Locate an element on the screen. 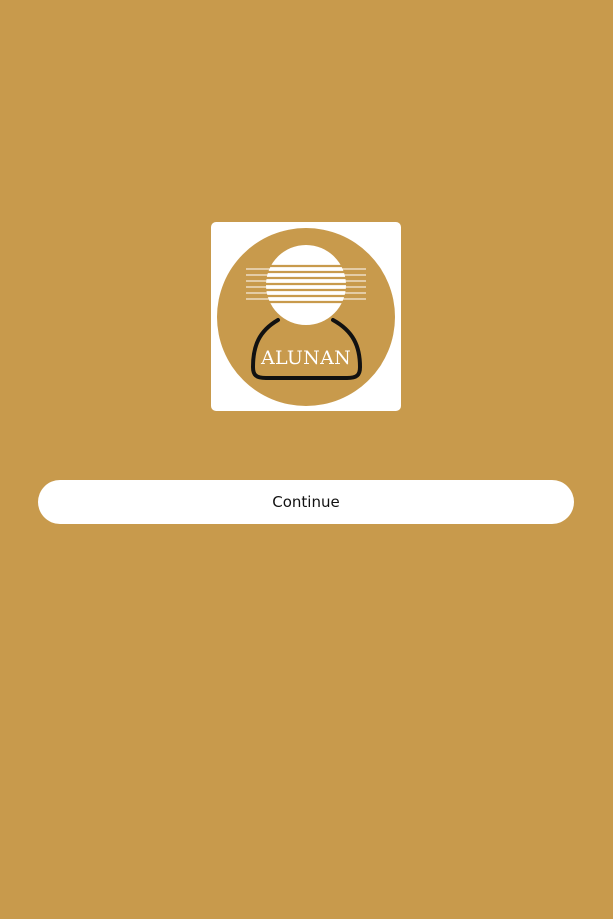 The image size is (613, 919). alunan-logo-icon: ALUNAN is located at coordinates (306, 317).